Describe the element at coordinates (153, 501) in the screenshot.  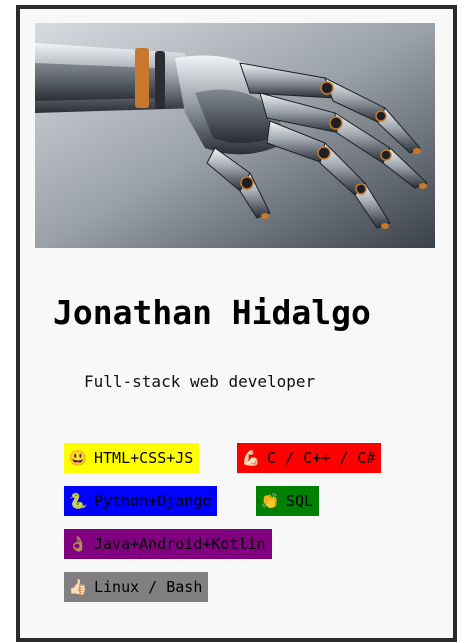
I see `skill-label: Python+Django` at that location.